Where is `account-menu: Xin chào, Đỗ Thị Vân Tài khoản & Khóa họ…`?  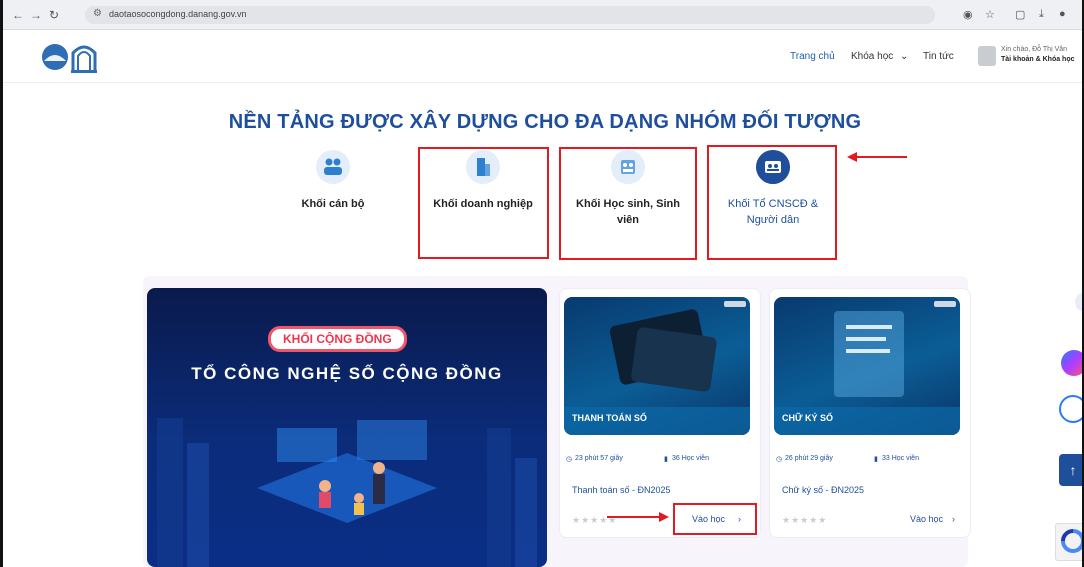 account-menu: Xin chào, Đỗ Thị Vân Tài khoản & Khóa họ… is located at coordinates (1041, 54).